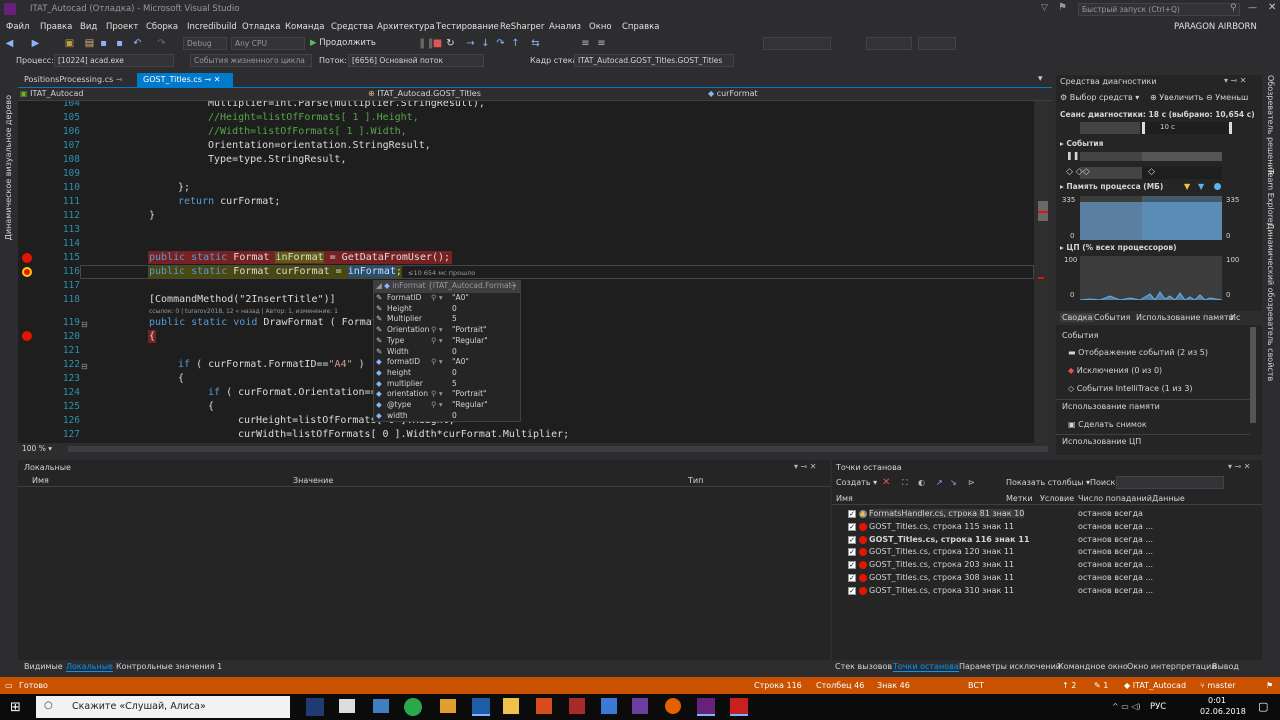  What do you see at coordinates (379, 285) in the screenshot?
I see `expand-icon: ◢` at bounding box center [379, 285].